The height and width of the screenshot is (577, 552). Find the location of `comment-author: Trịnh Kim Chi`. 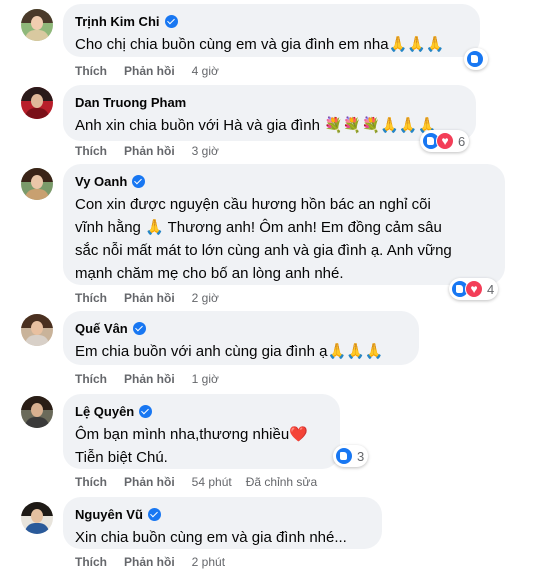

comment-author: Trịnh Kim Chi is located at coordinates (117, 21).